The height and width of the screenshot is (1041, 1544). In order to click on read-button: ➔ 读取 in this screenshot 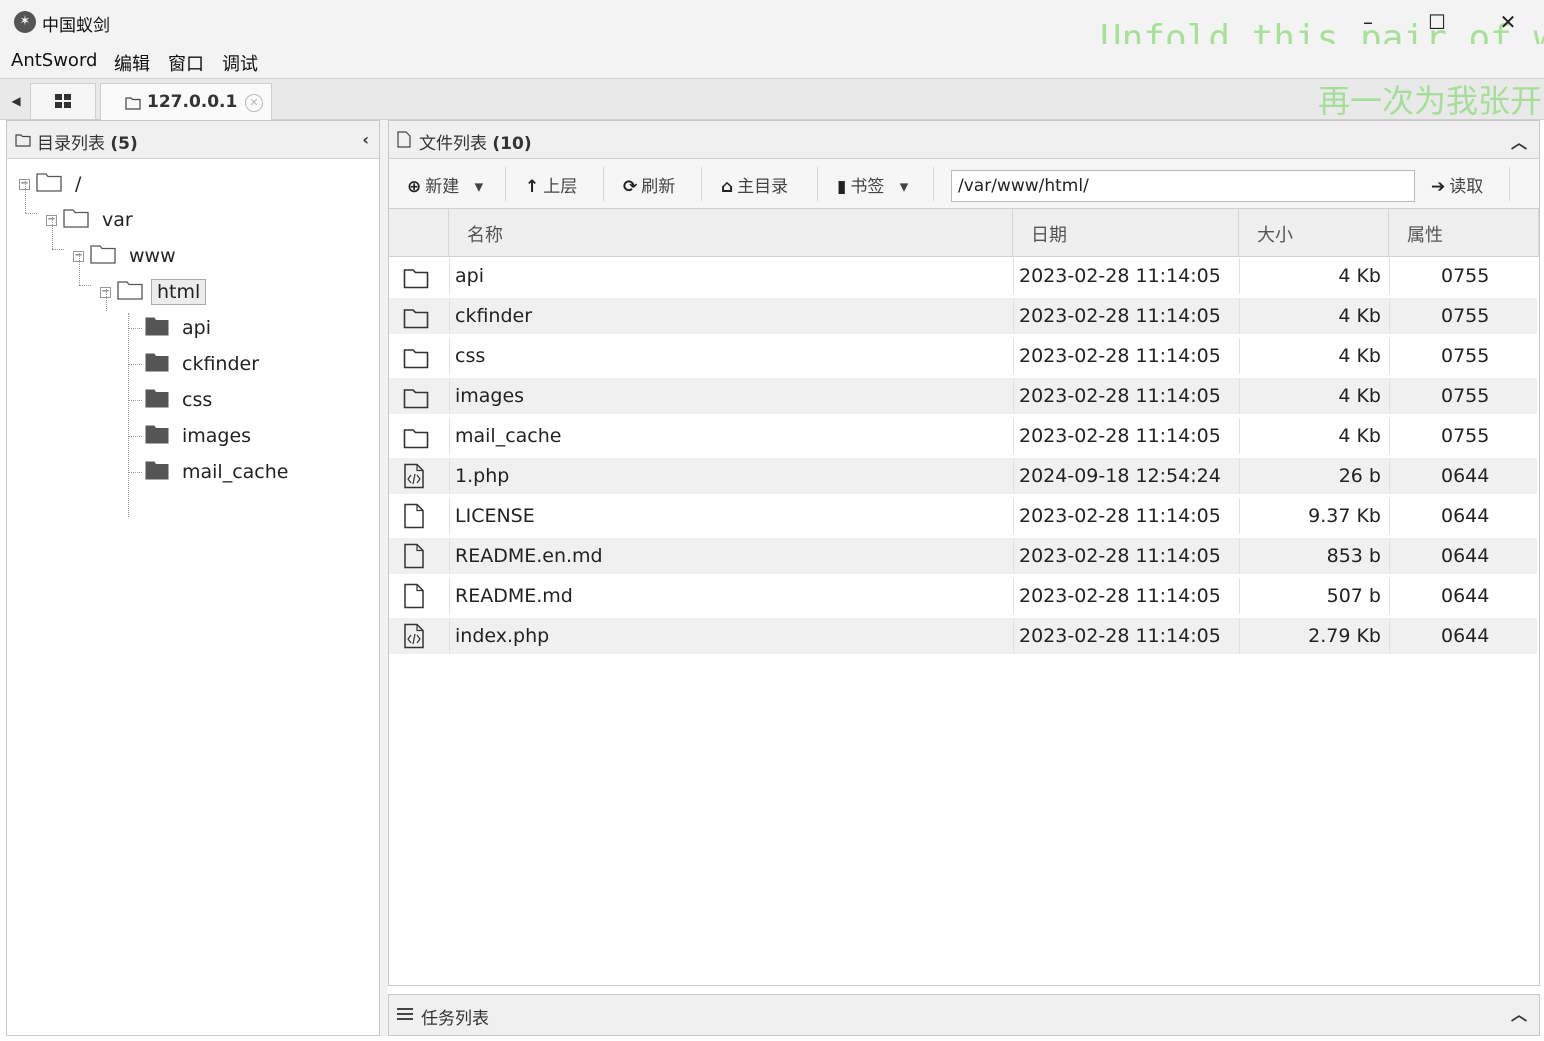, I will do `click(1457, 184)`.